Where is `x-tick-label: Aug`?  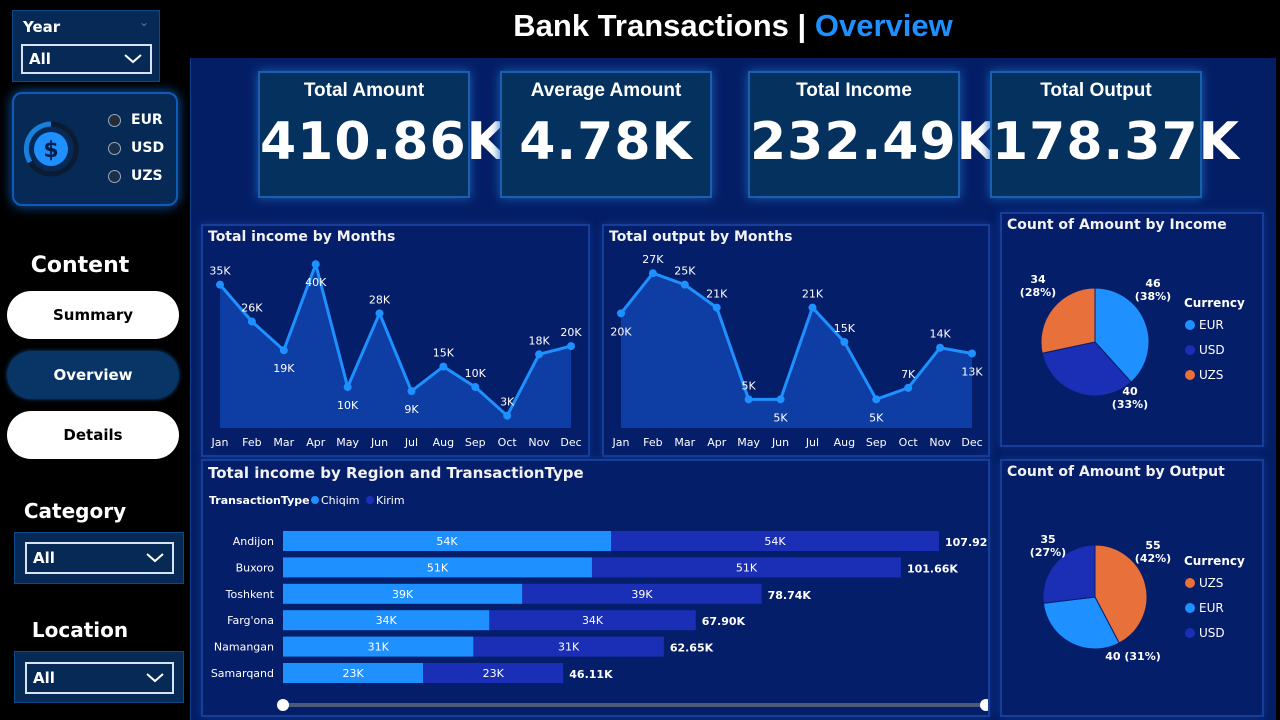 x-tick-label: Aug is located at coordinates (443, 442).